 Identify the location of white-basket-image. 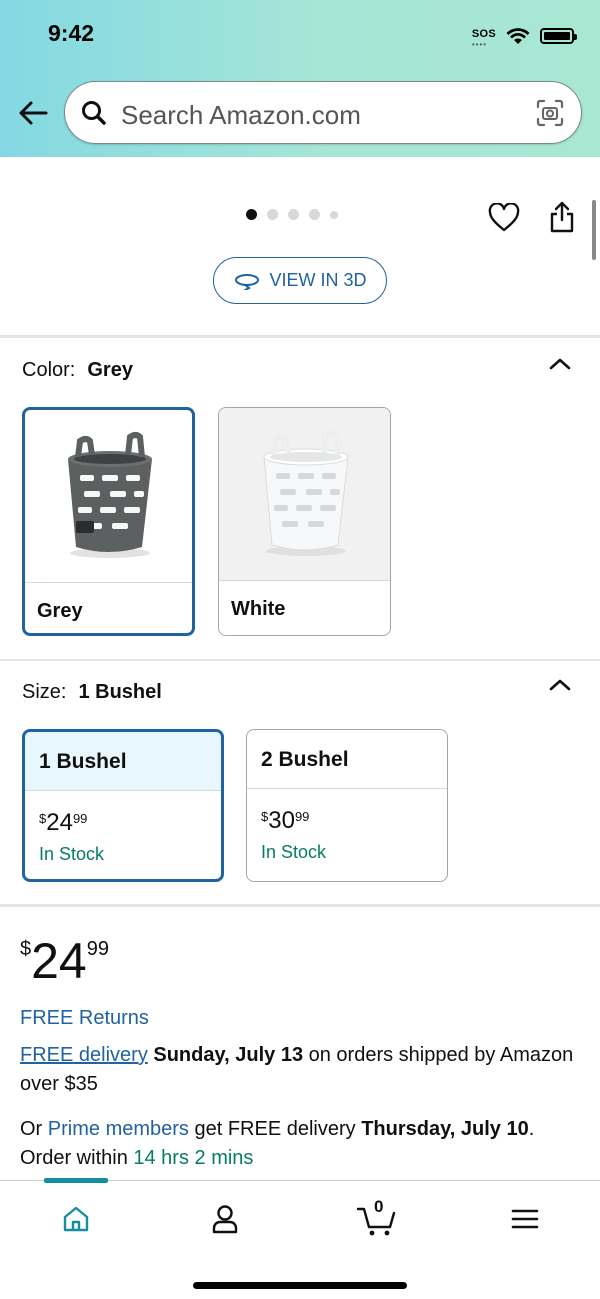
(304, 494).